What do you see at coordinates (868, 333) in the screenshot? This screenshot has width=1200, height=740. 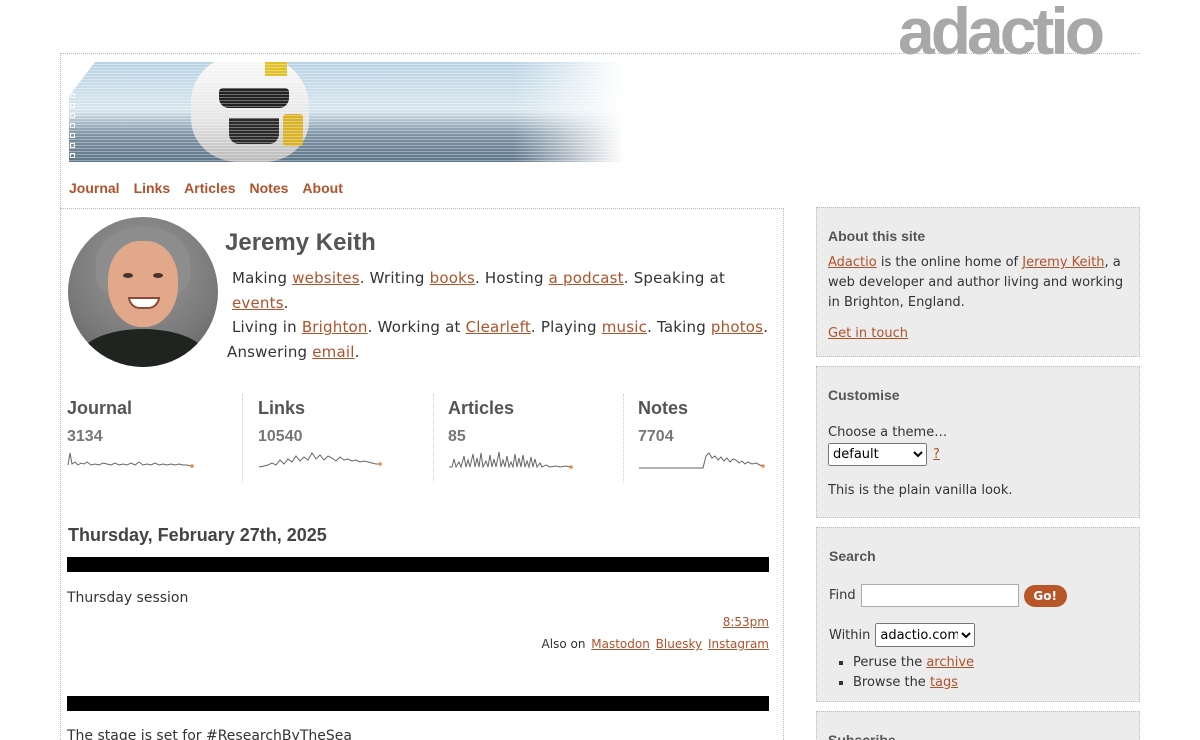 I see `get-in-touch-link: Get in touch` at bounding box center [868, 333].